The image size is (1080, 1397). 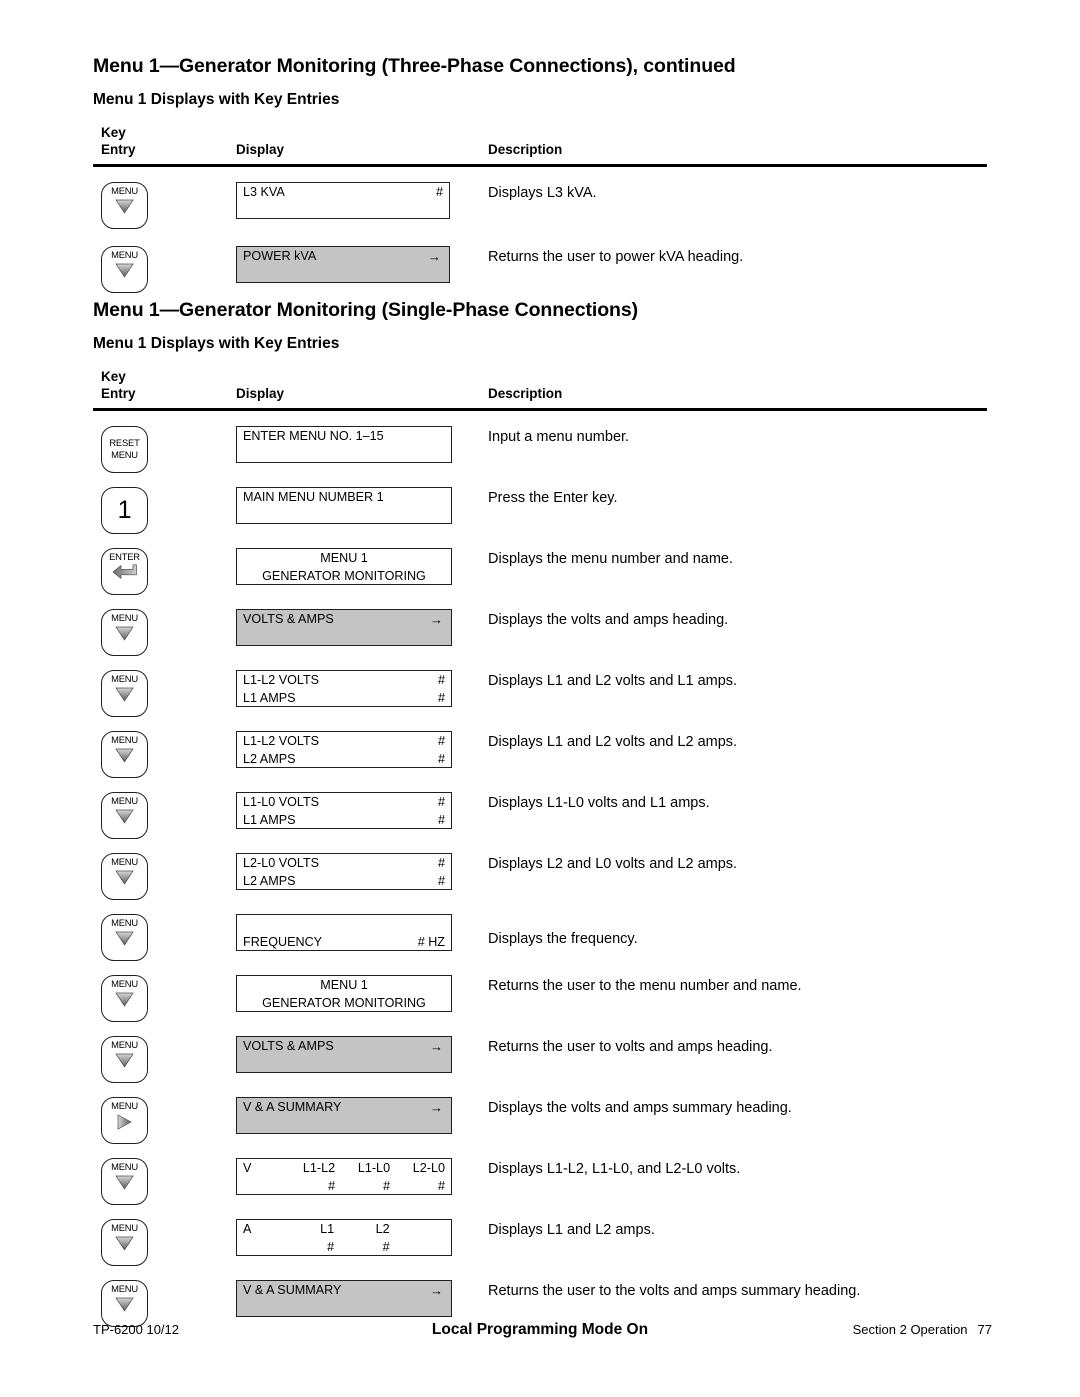 I want to click on enter-key-button: ENTER, so click(x=124, y=571).